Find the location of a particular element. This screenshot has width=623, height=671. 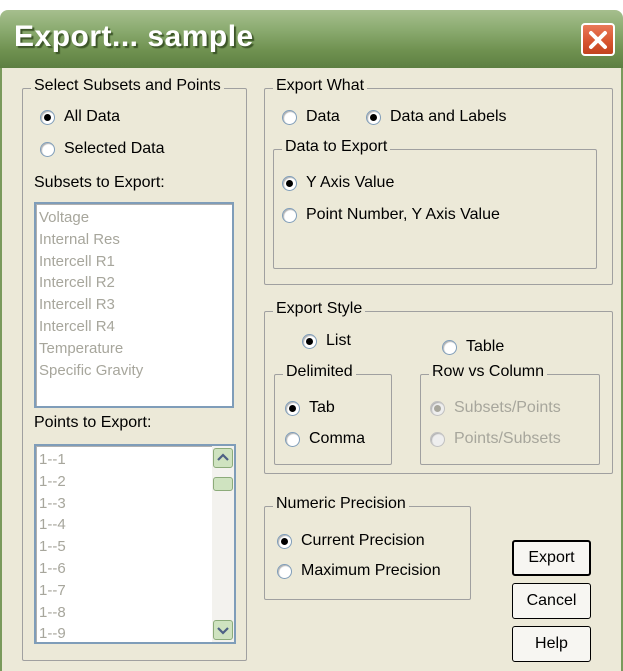

list-item: Temperature is located at coordinates (134, 349).